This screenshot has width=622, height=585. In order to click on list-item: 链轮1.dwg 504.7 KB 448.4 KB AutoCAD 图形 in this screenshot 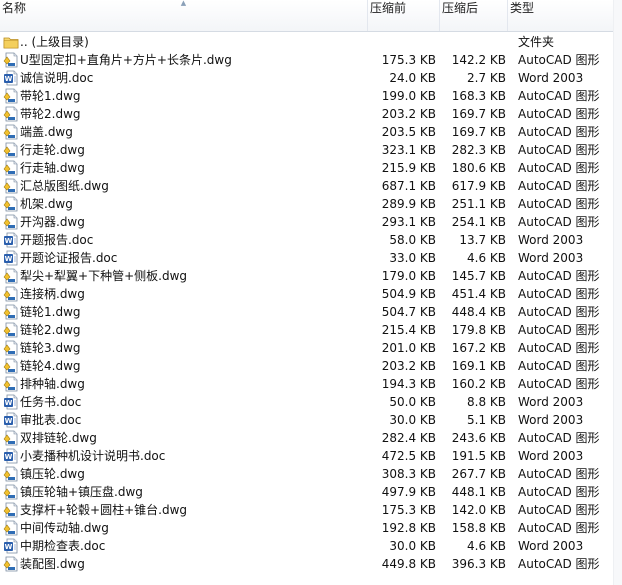, I will do `click(311, 312)`.